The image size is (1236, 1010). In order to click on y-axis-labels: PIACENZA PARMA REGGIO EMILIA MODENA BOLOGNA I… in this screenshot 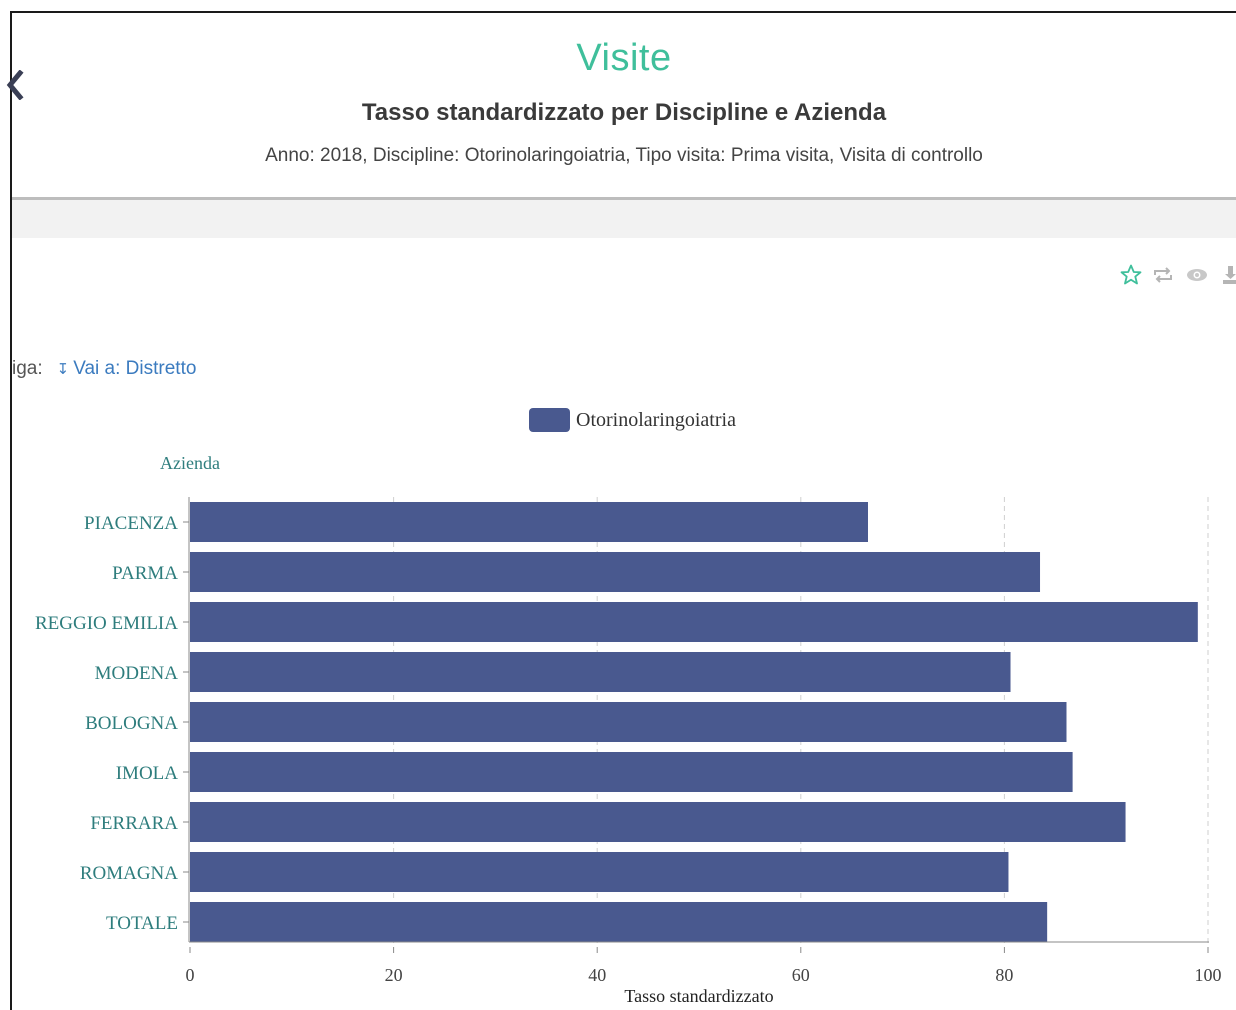, I will do `click(112, 723)`.